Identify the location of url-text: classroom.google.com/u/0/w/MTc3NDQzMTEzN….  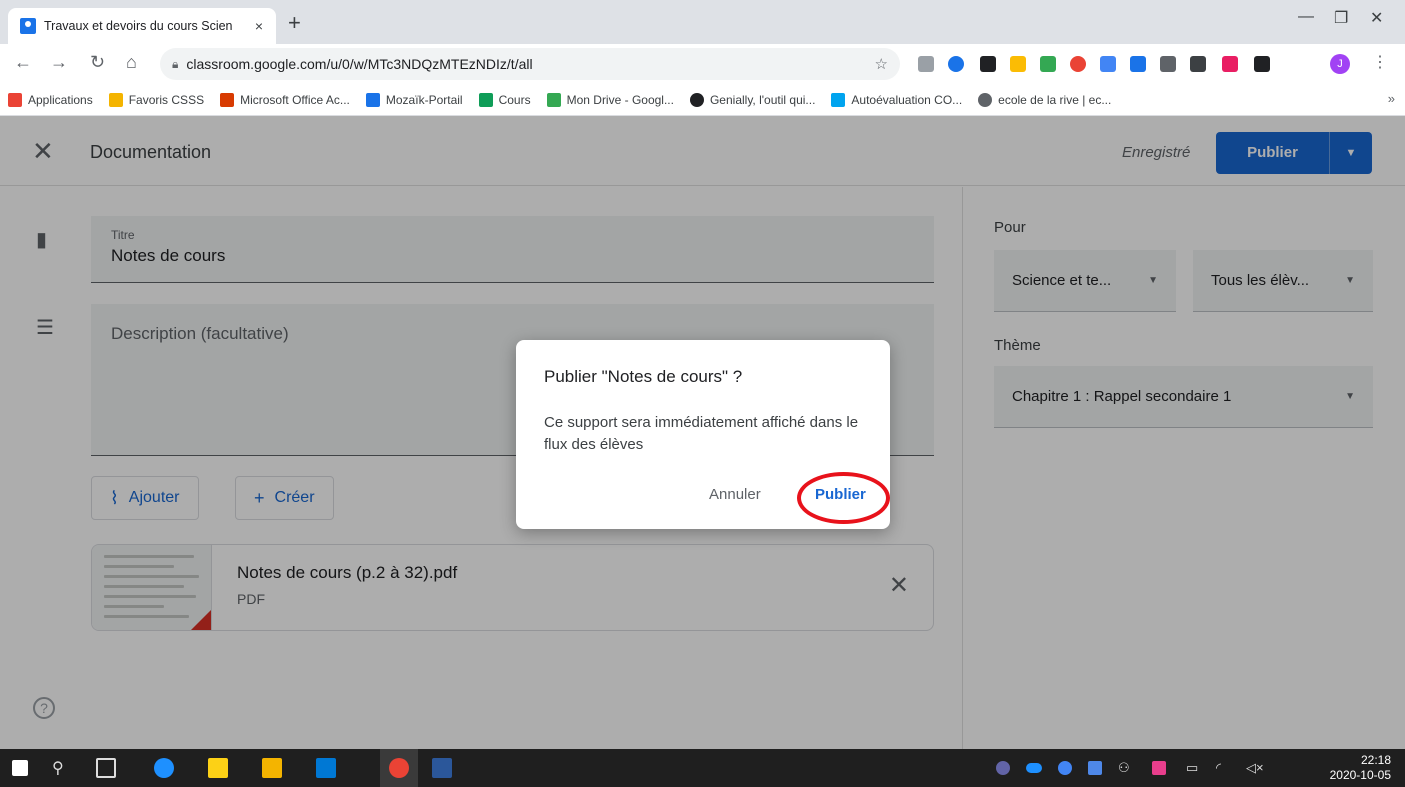
(359, 64).